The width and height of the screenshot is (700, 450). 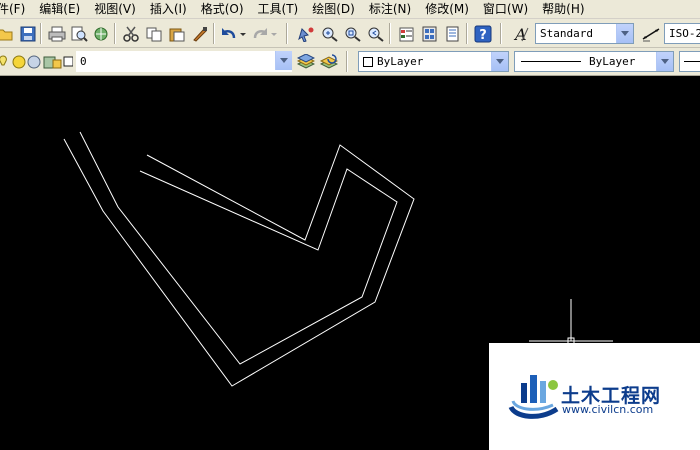 I want to click on lineweight-select, so click(x=689, y=61).